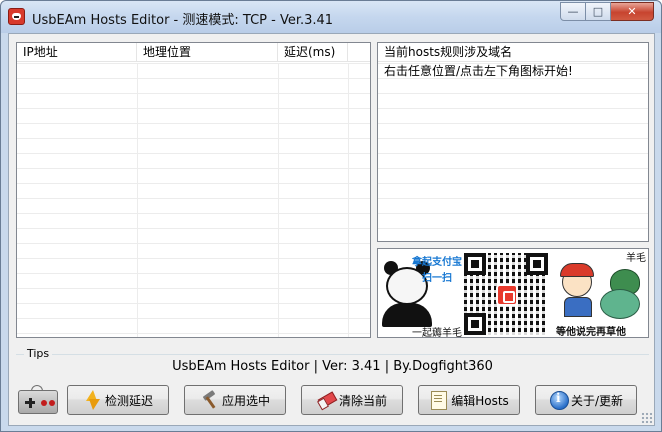 Image resolution: width=662 pixels, height=432 pixels. Describe the element at coordinates (513, 52) in the screenshot. I see `rules-panel-header: 当前hosts规则涉及域名` at that location.